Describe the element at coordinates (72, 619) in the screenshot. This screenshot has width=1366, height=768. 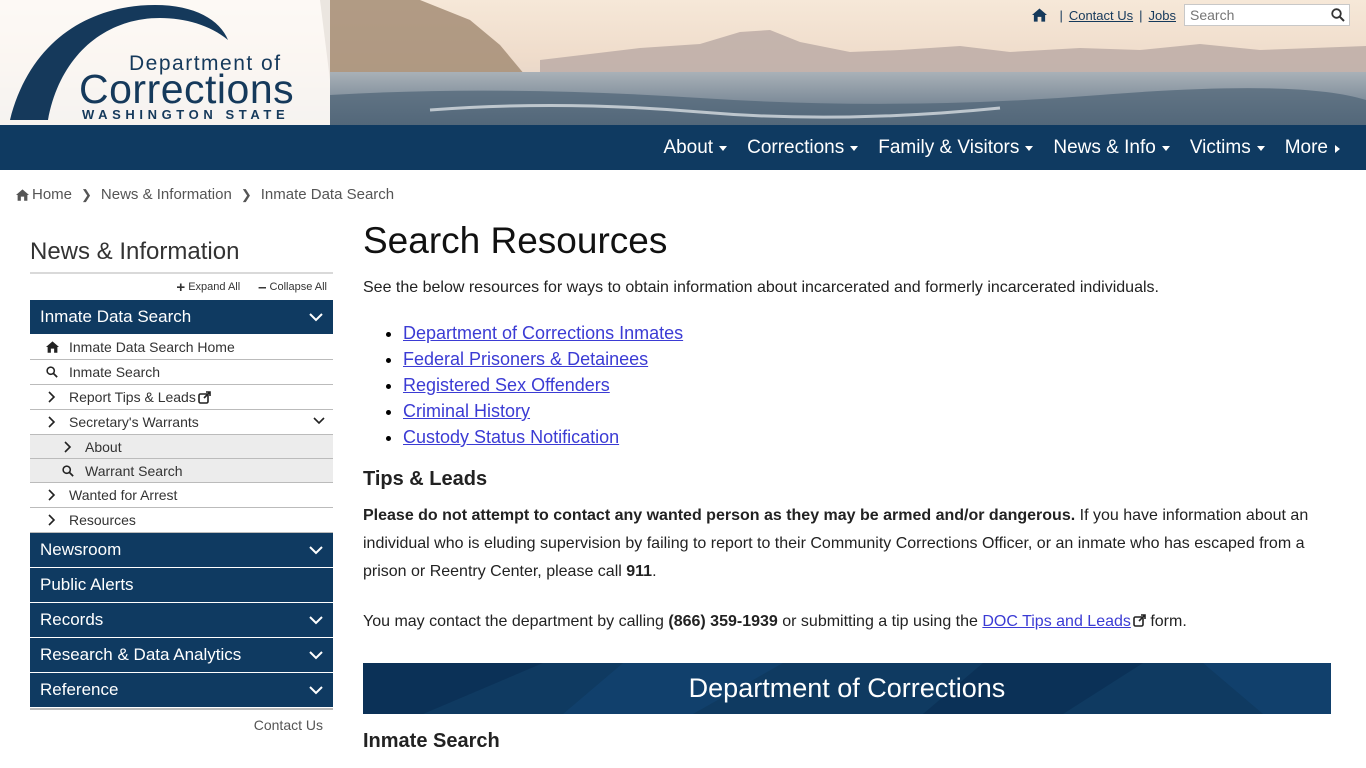
I see `section-label: Records` at that location.